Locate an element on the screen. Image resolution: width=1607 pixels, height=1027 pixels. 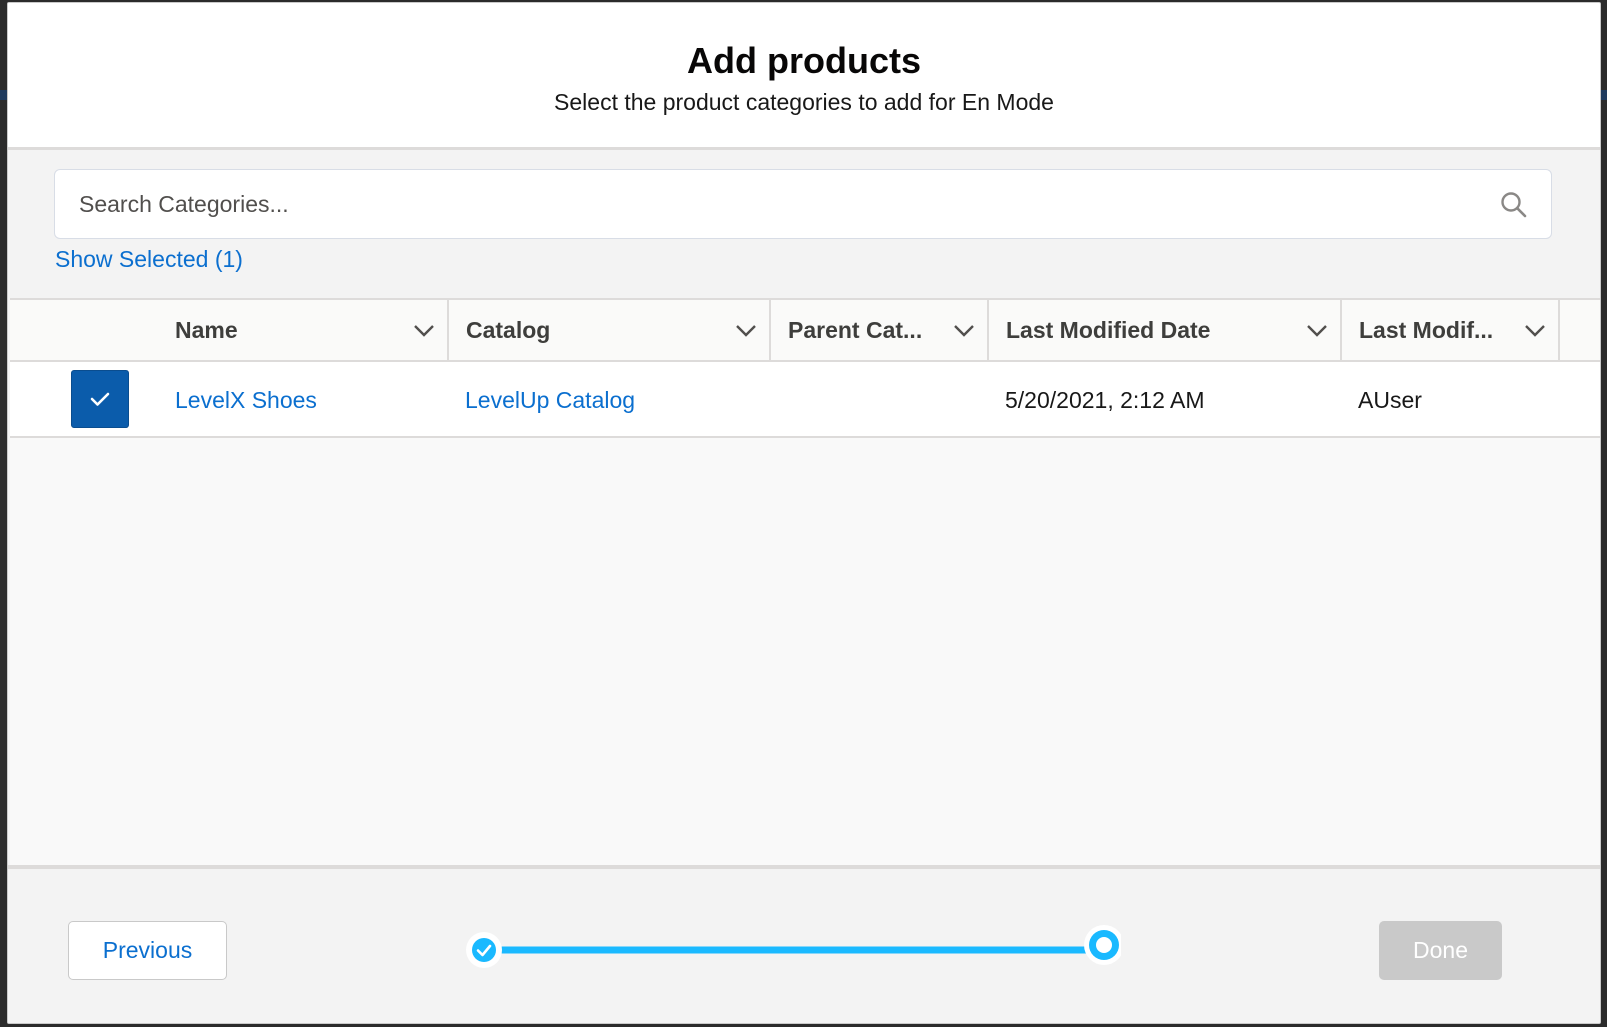
search-box is located at coordinates (803, 204).